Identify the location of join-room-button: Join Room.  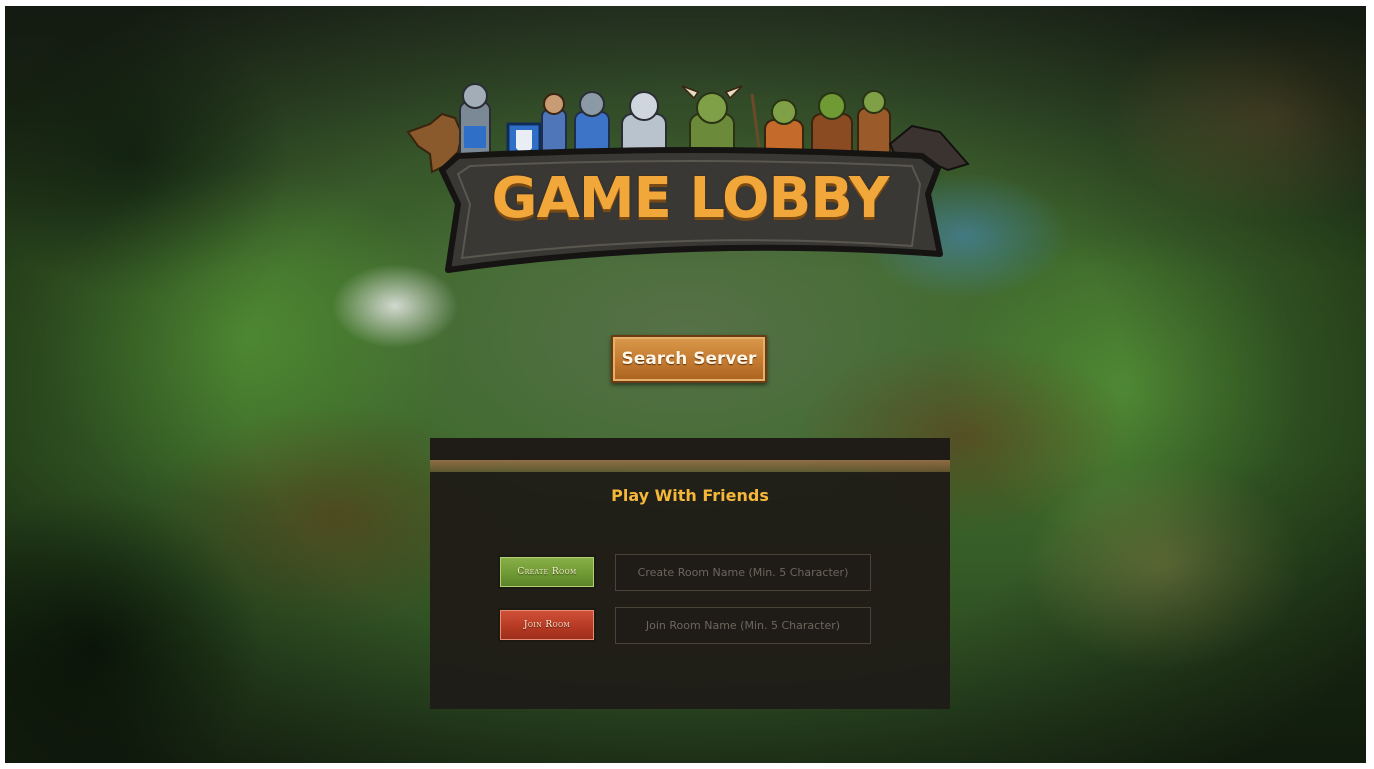
(547, 625).